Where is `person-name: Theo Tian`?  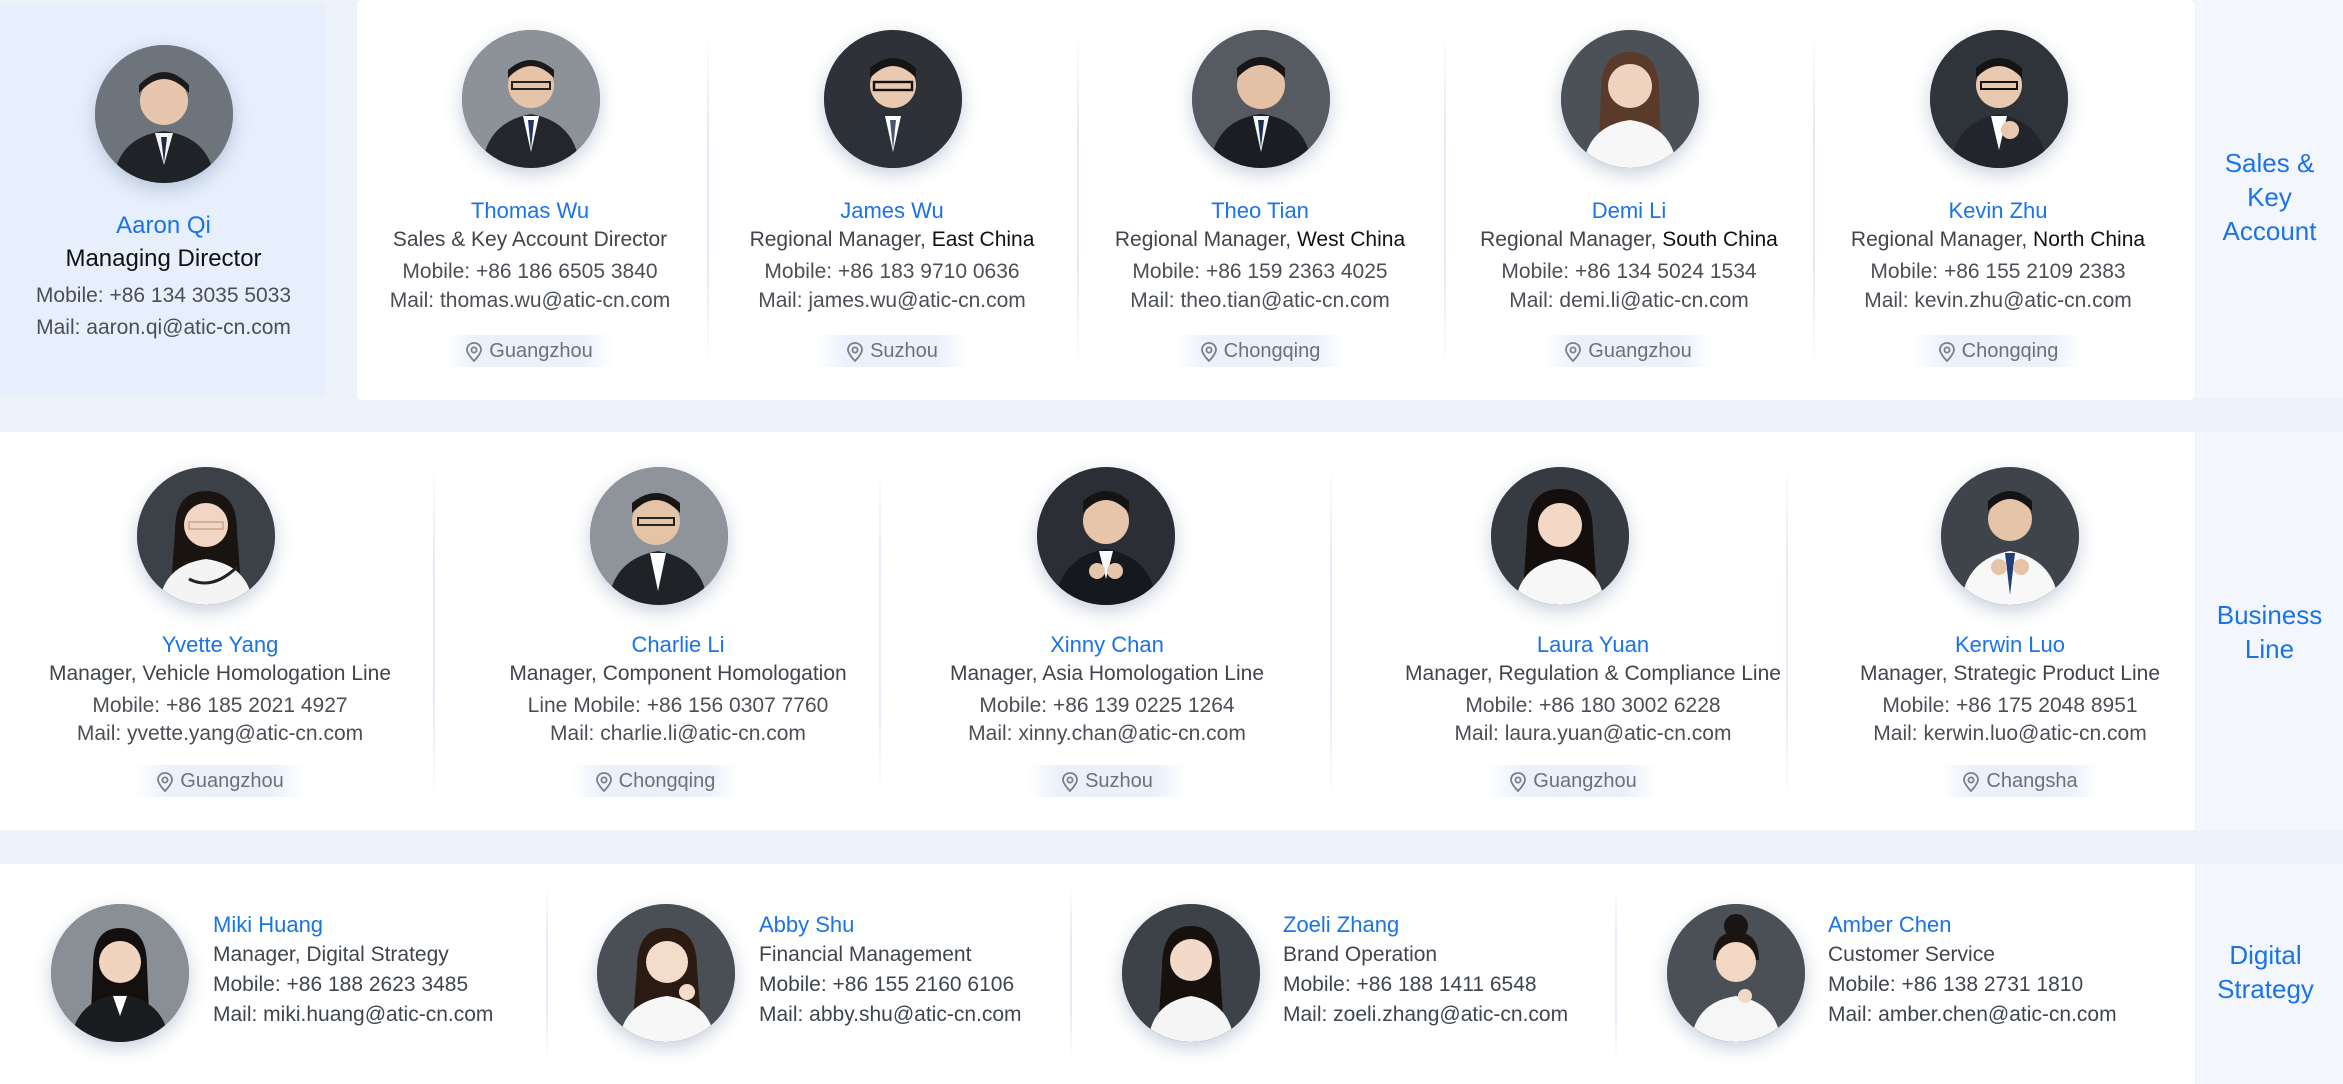
person-name: Theo Tian is located at coordinates (1260, 210).